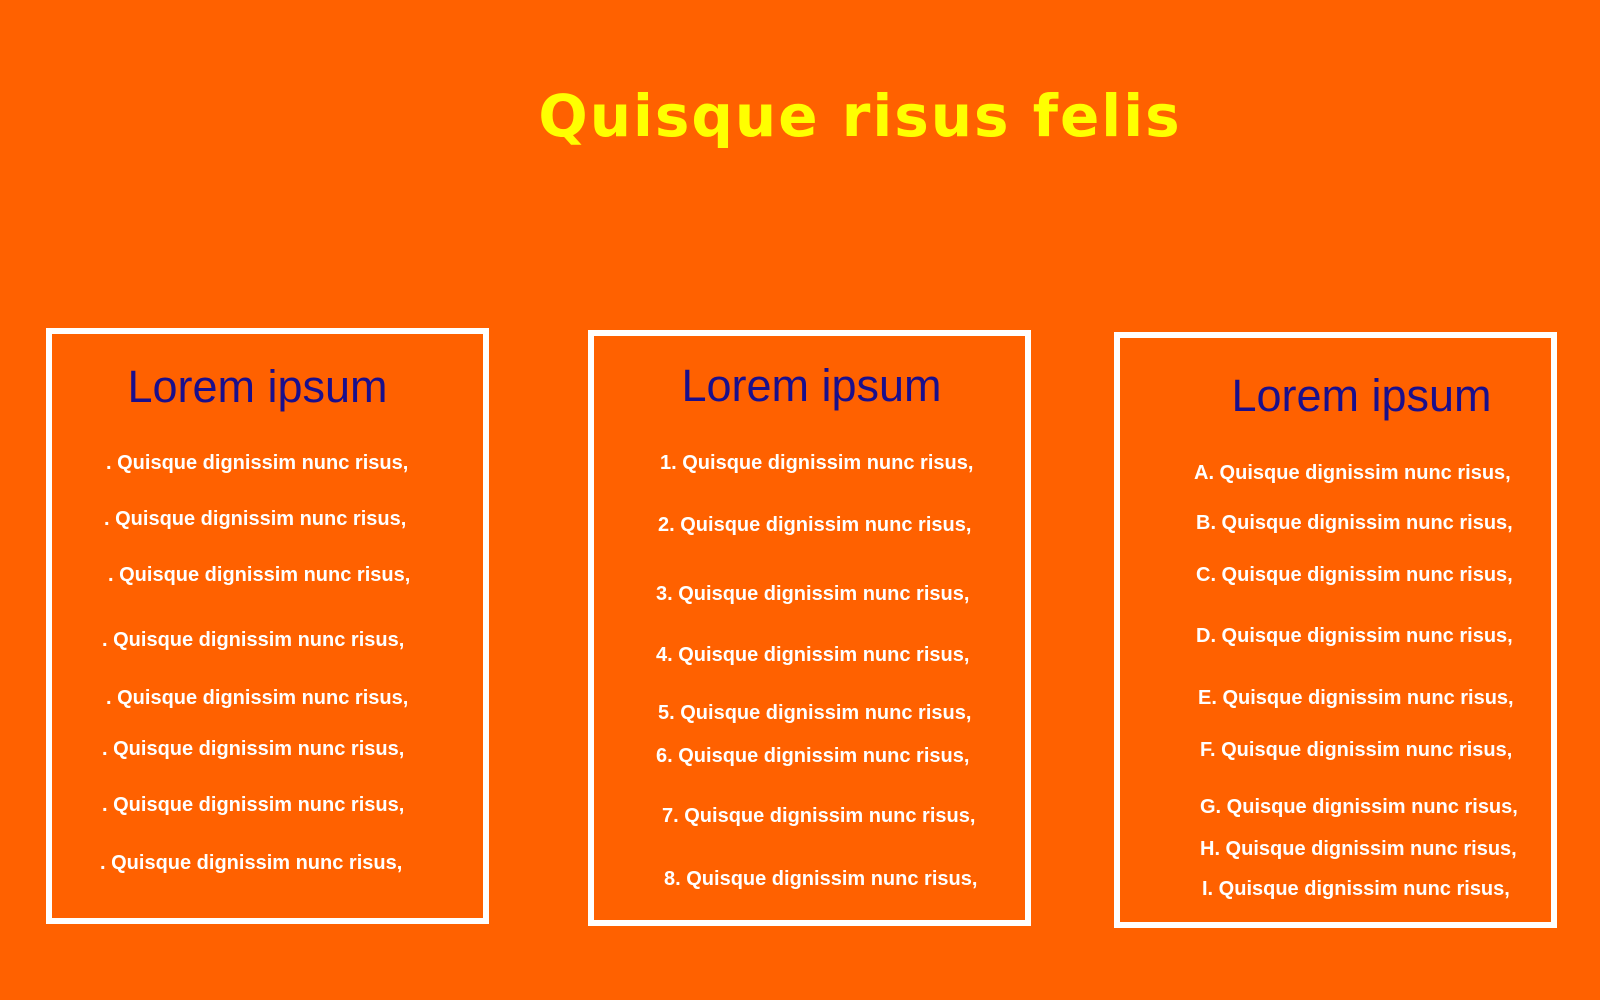 This screenshot has width=1600, height=1000. Describe the element at coordinates (821, 879) in the screenshot. I see `list-item: 8. Quisque dignissim nunc risus,` at that location.